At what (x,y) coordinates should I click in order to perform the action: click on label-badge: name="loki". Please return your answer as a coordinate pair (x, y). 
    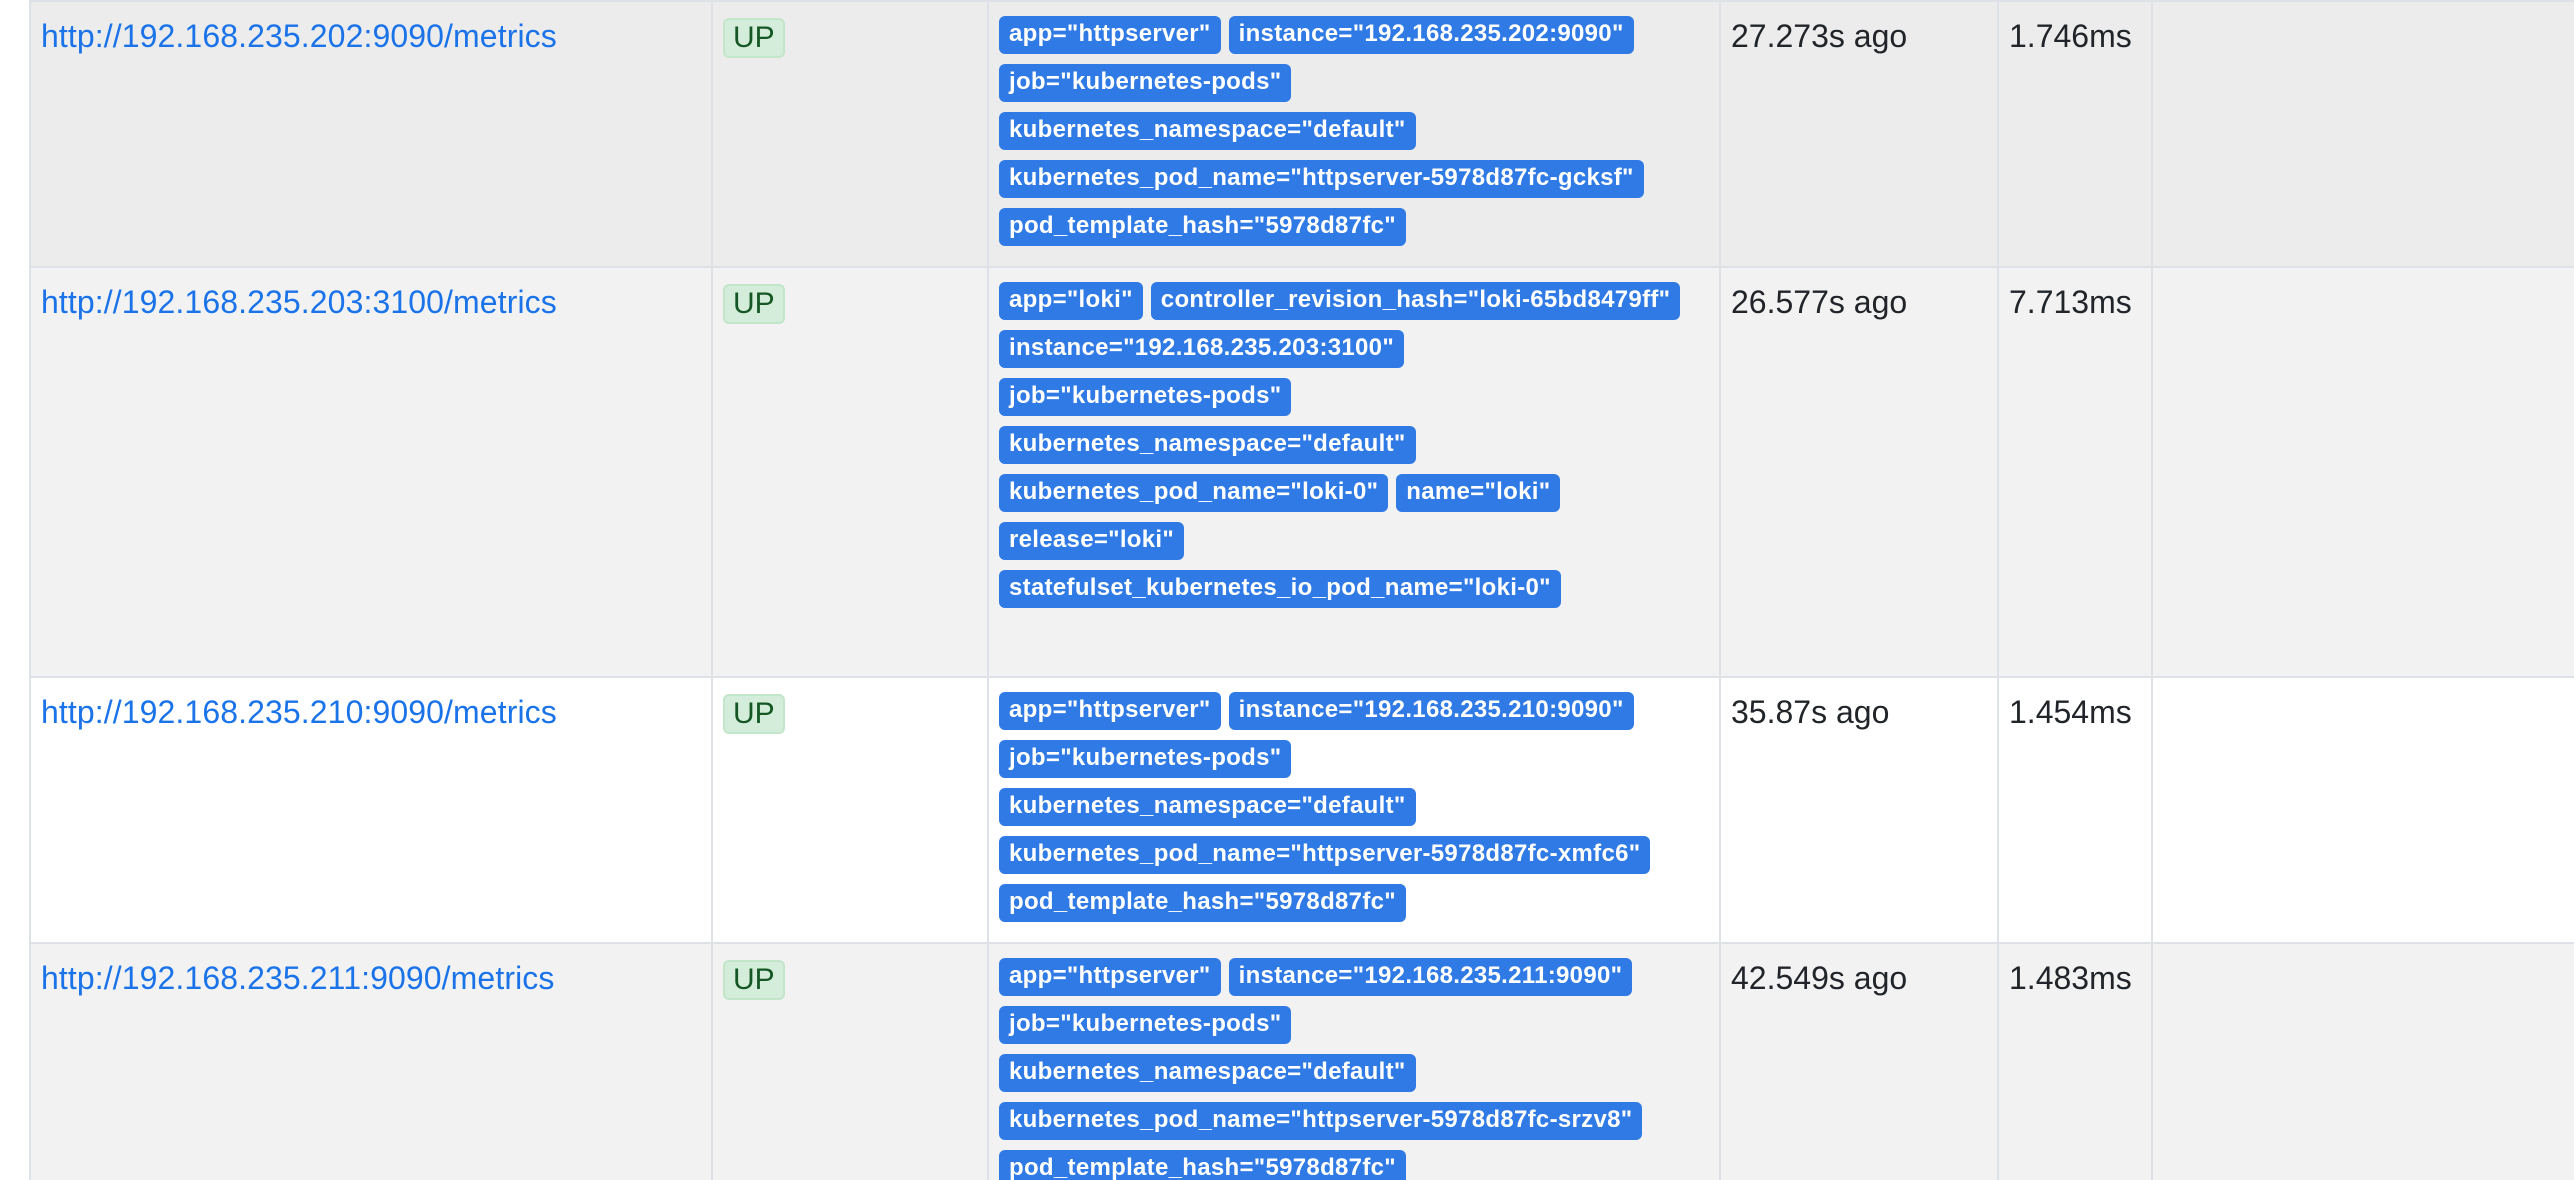
    Looking at the image, I should click on (1478, 493).